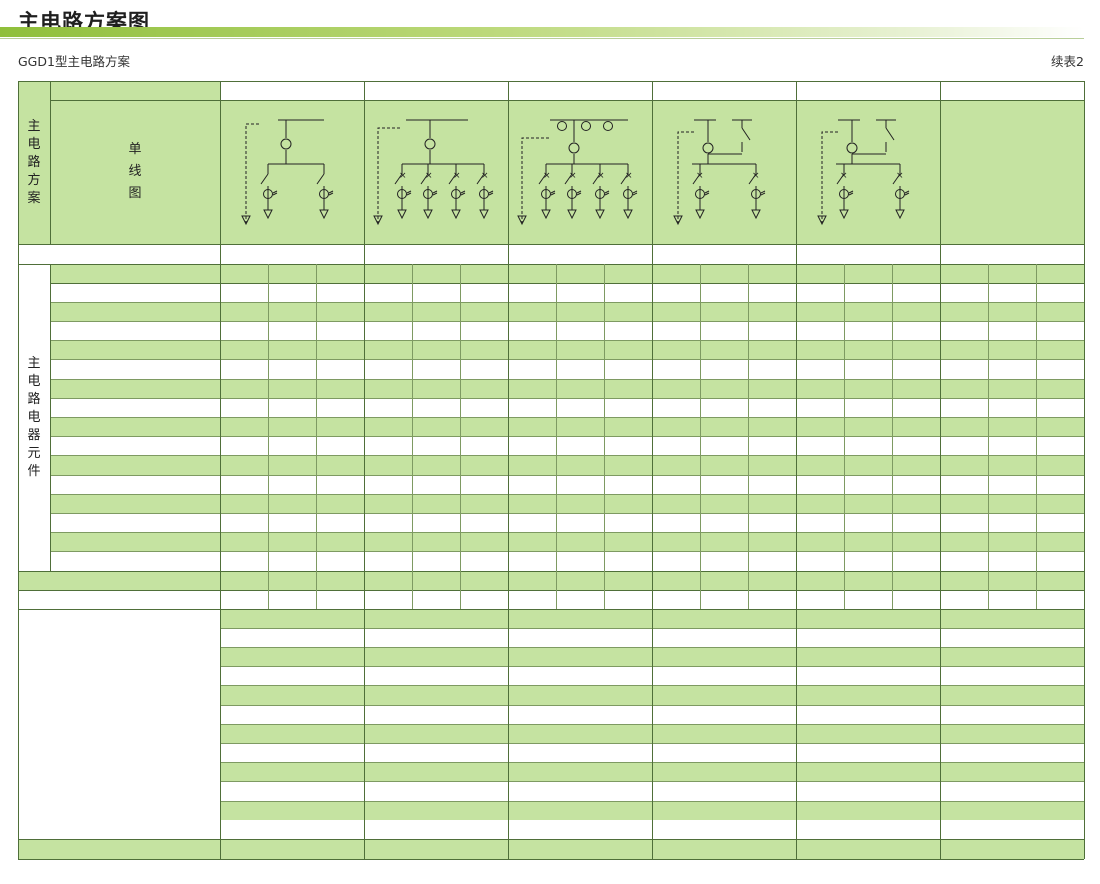 The width and height of the screenshot is (1100, 884). Describe the element at coordinates (119, 599) in the screenshot. I see `cabinet-depth-label` at that location.